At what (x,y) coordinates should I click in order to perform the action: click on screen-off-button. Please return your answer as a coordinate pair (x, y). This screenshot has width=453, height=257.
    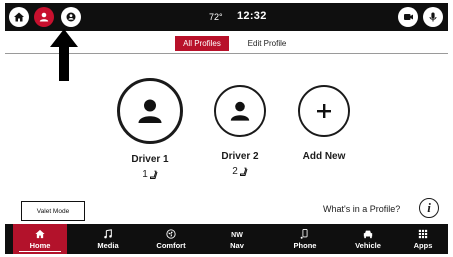
    Looking at the image, I should click on (408, 17).